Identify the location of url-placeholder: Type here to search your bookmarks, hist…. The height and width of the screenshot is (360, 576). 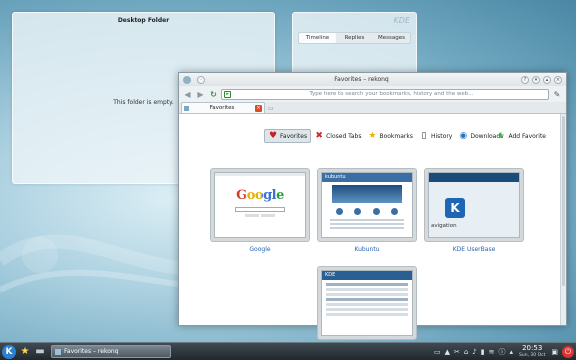
(391, 94).